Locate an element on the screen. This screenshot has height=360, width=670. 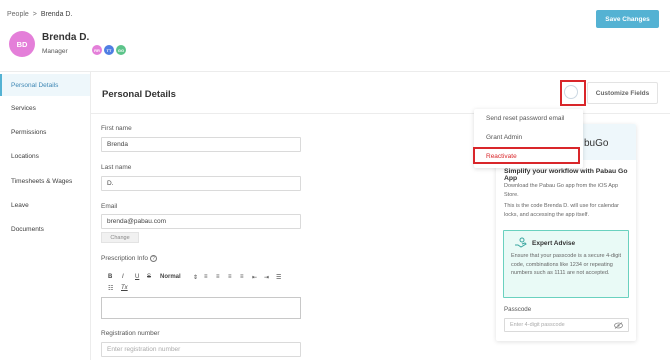
sidebar-item-locations: Locations is located at coordinates (45, 156).